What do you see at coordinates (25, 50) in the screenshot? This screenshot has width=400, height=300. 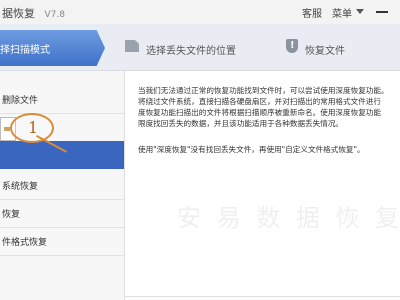 I see `step-scan-mode-label: 择扫描模式` at bounding box center [25, 50].